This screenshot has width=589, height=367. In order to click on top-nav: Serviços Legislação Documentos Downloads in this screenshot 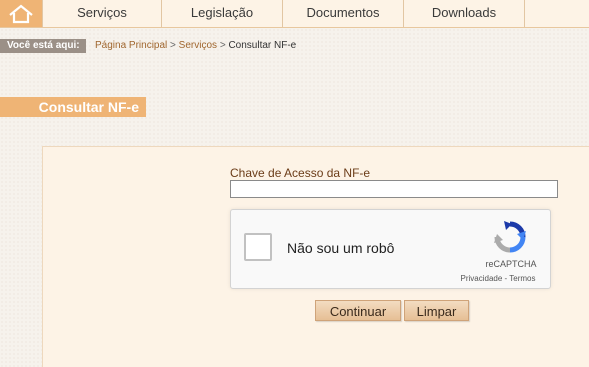, I will do `click(294, 14)`.